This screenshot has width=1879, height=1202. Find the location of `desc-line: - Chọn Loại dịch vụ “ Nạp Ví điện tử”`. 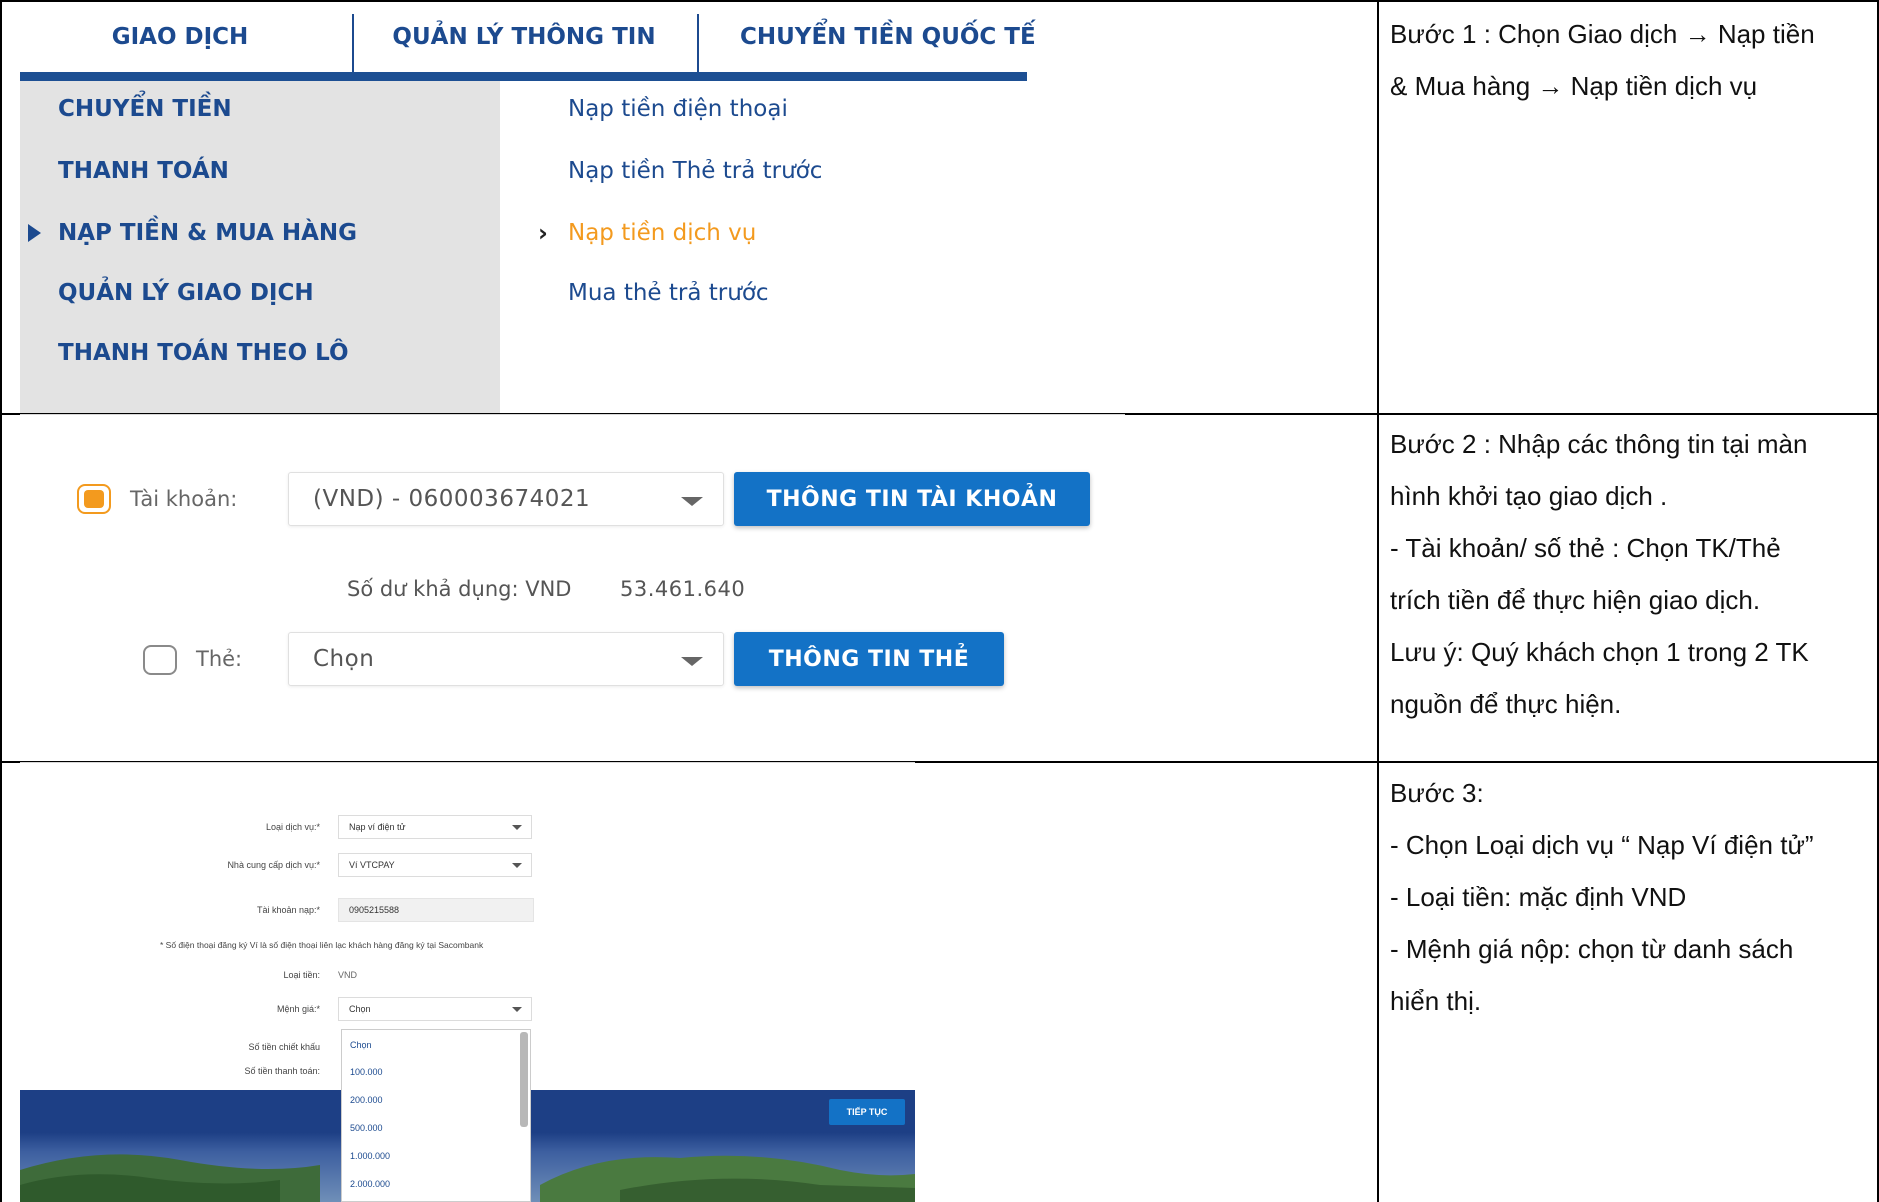

desc-line: - Chọn Loại dịch vụ “ Nạp Ví điện tử” is located at coordinates (1602, 845).